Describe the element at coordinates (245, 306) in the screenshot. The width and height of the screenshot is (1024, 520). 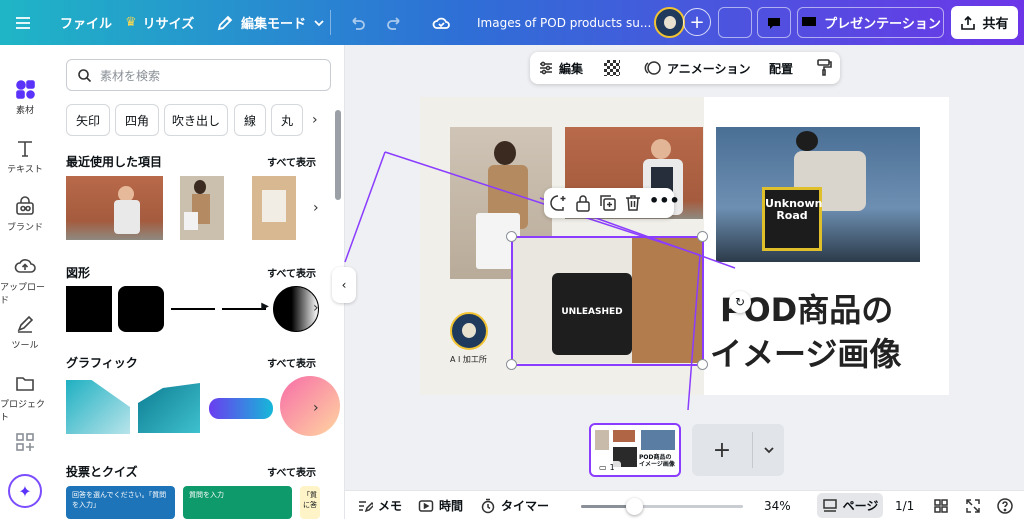
I see `shape-arrow: ▶` at that location.